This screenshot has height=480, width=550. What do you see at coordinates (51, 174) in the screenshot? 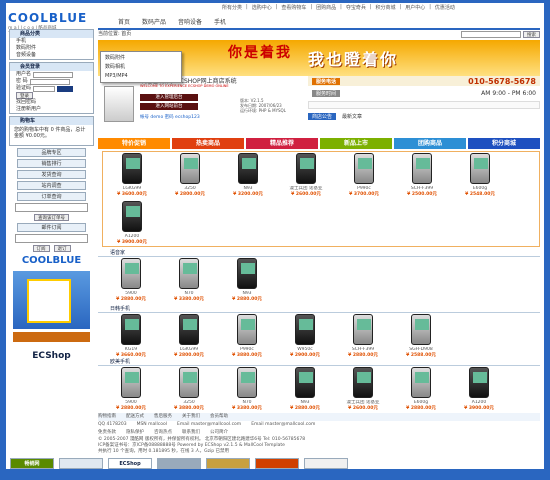
I see `menu-shipping-query: 发货查询` at bounding box center [51, 174].